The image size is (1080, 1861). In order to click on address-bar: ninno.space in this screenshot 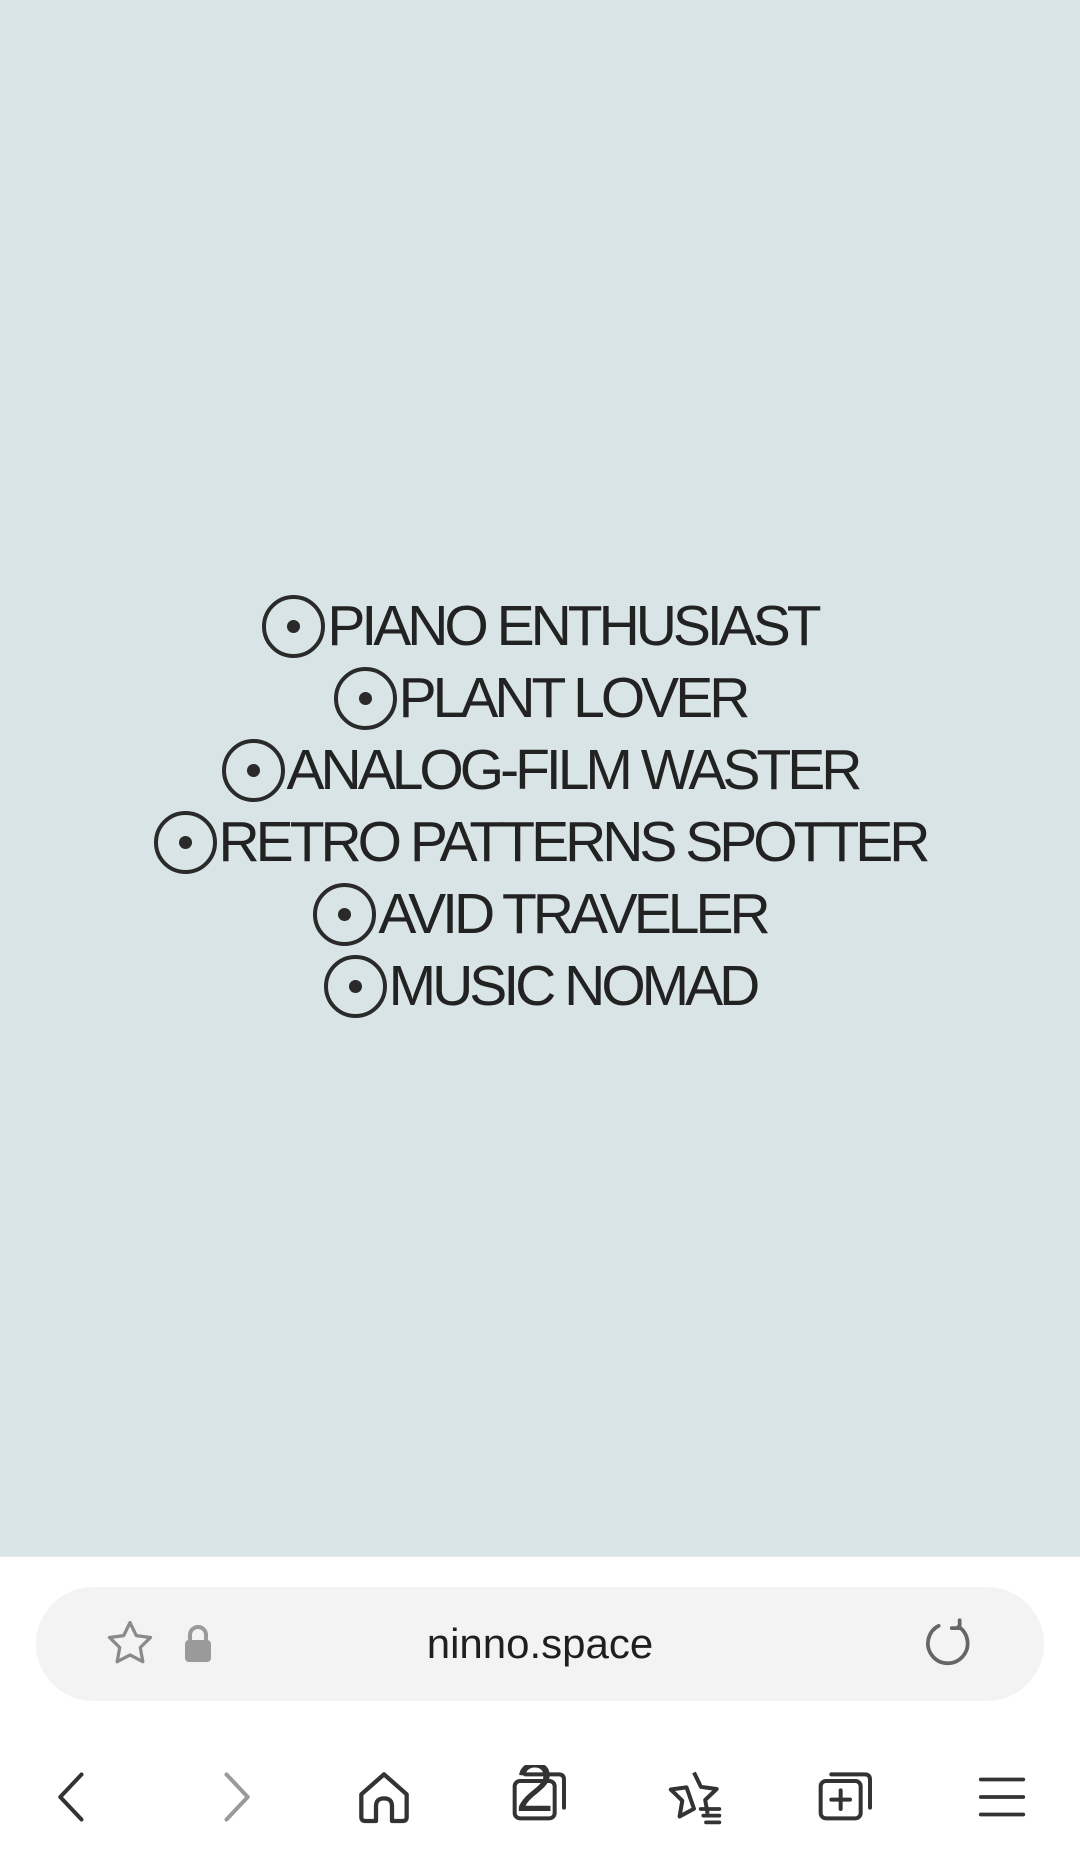, I will do `click(540, 1644)`.